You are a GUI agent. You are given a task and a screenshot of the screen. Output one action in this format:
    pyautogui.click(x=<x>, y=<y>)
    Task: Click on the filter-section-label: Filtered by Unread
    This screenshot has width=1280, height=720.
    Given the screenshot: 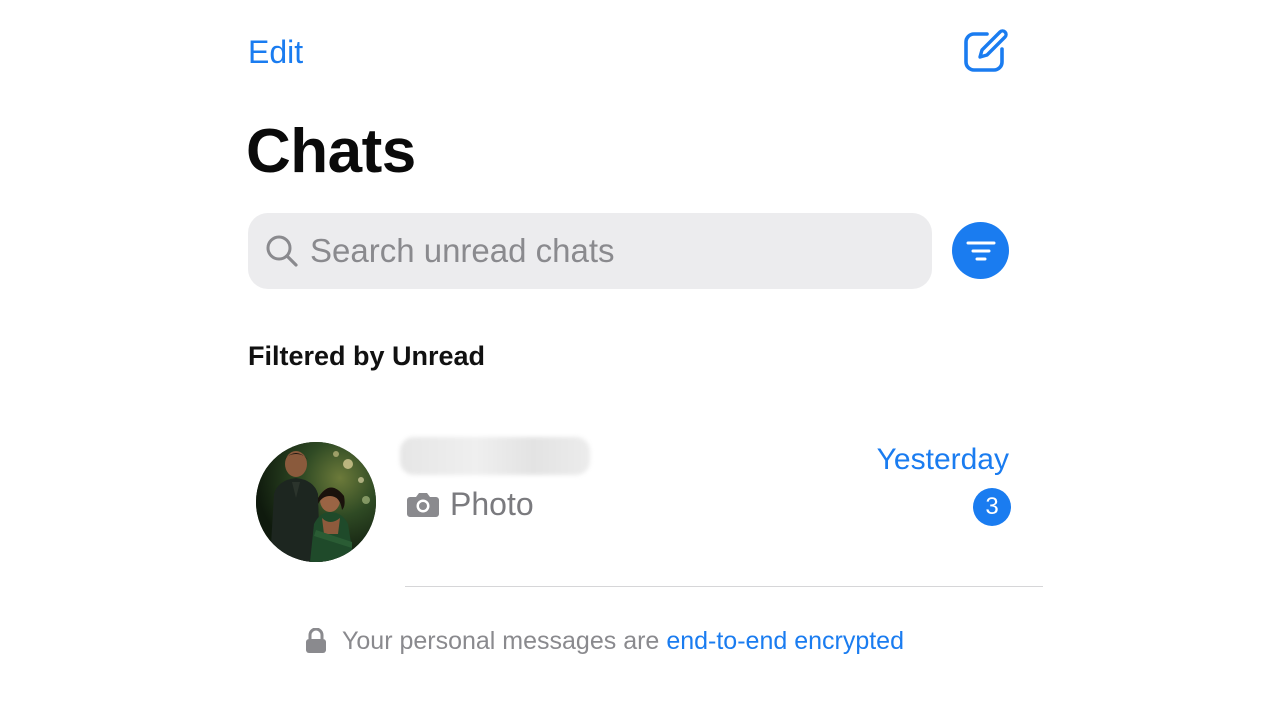 What is the action you would take?
    pyautogui.click(x=367, y=356)
    